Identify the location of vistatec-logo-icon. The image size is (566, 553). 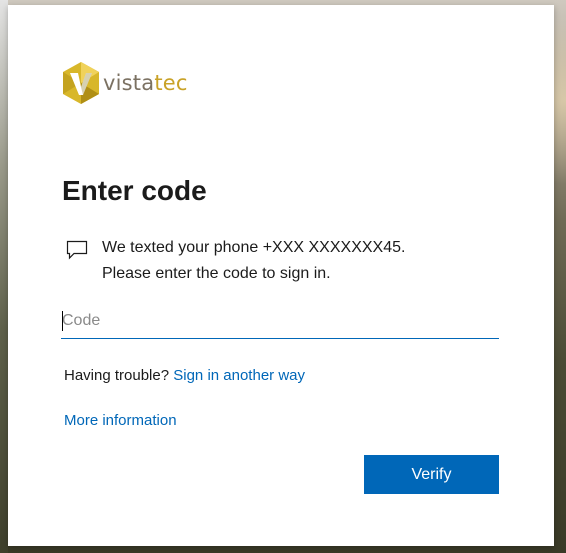
(81, 83).